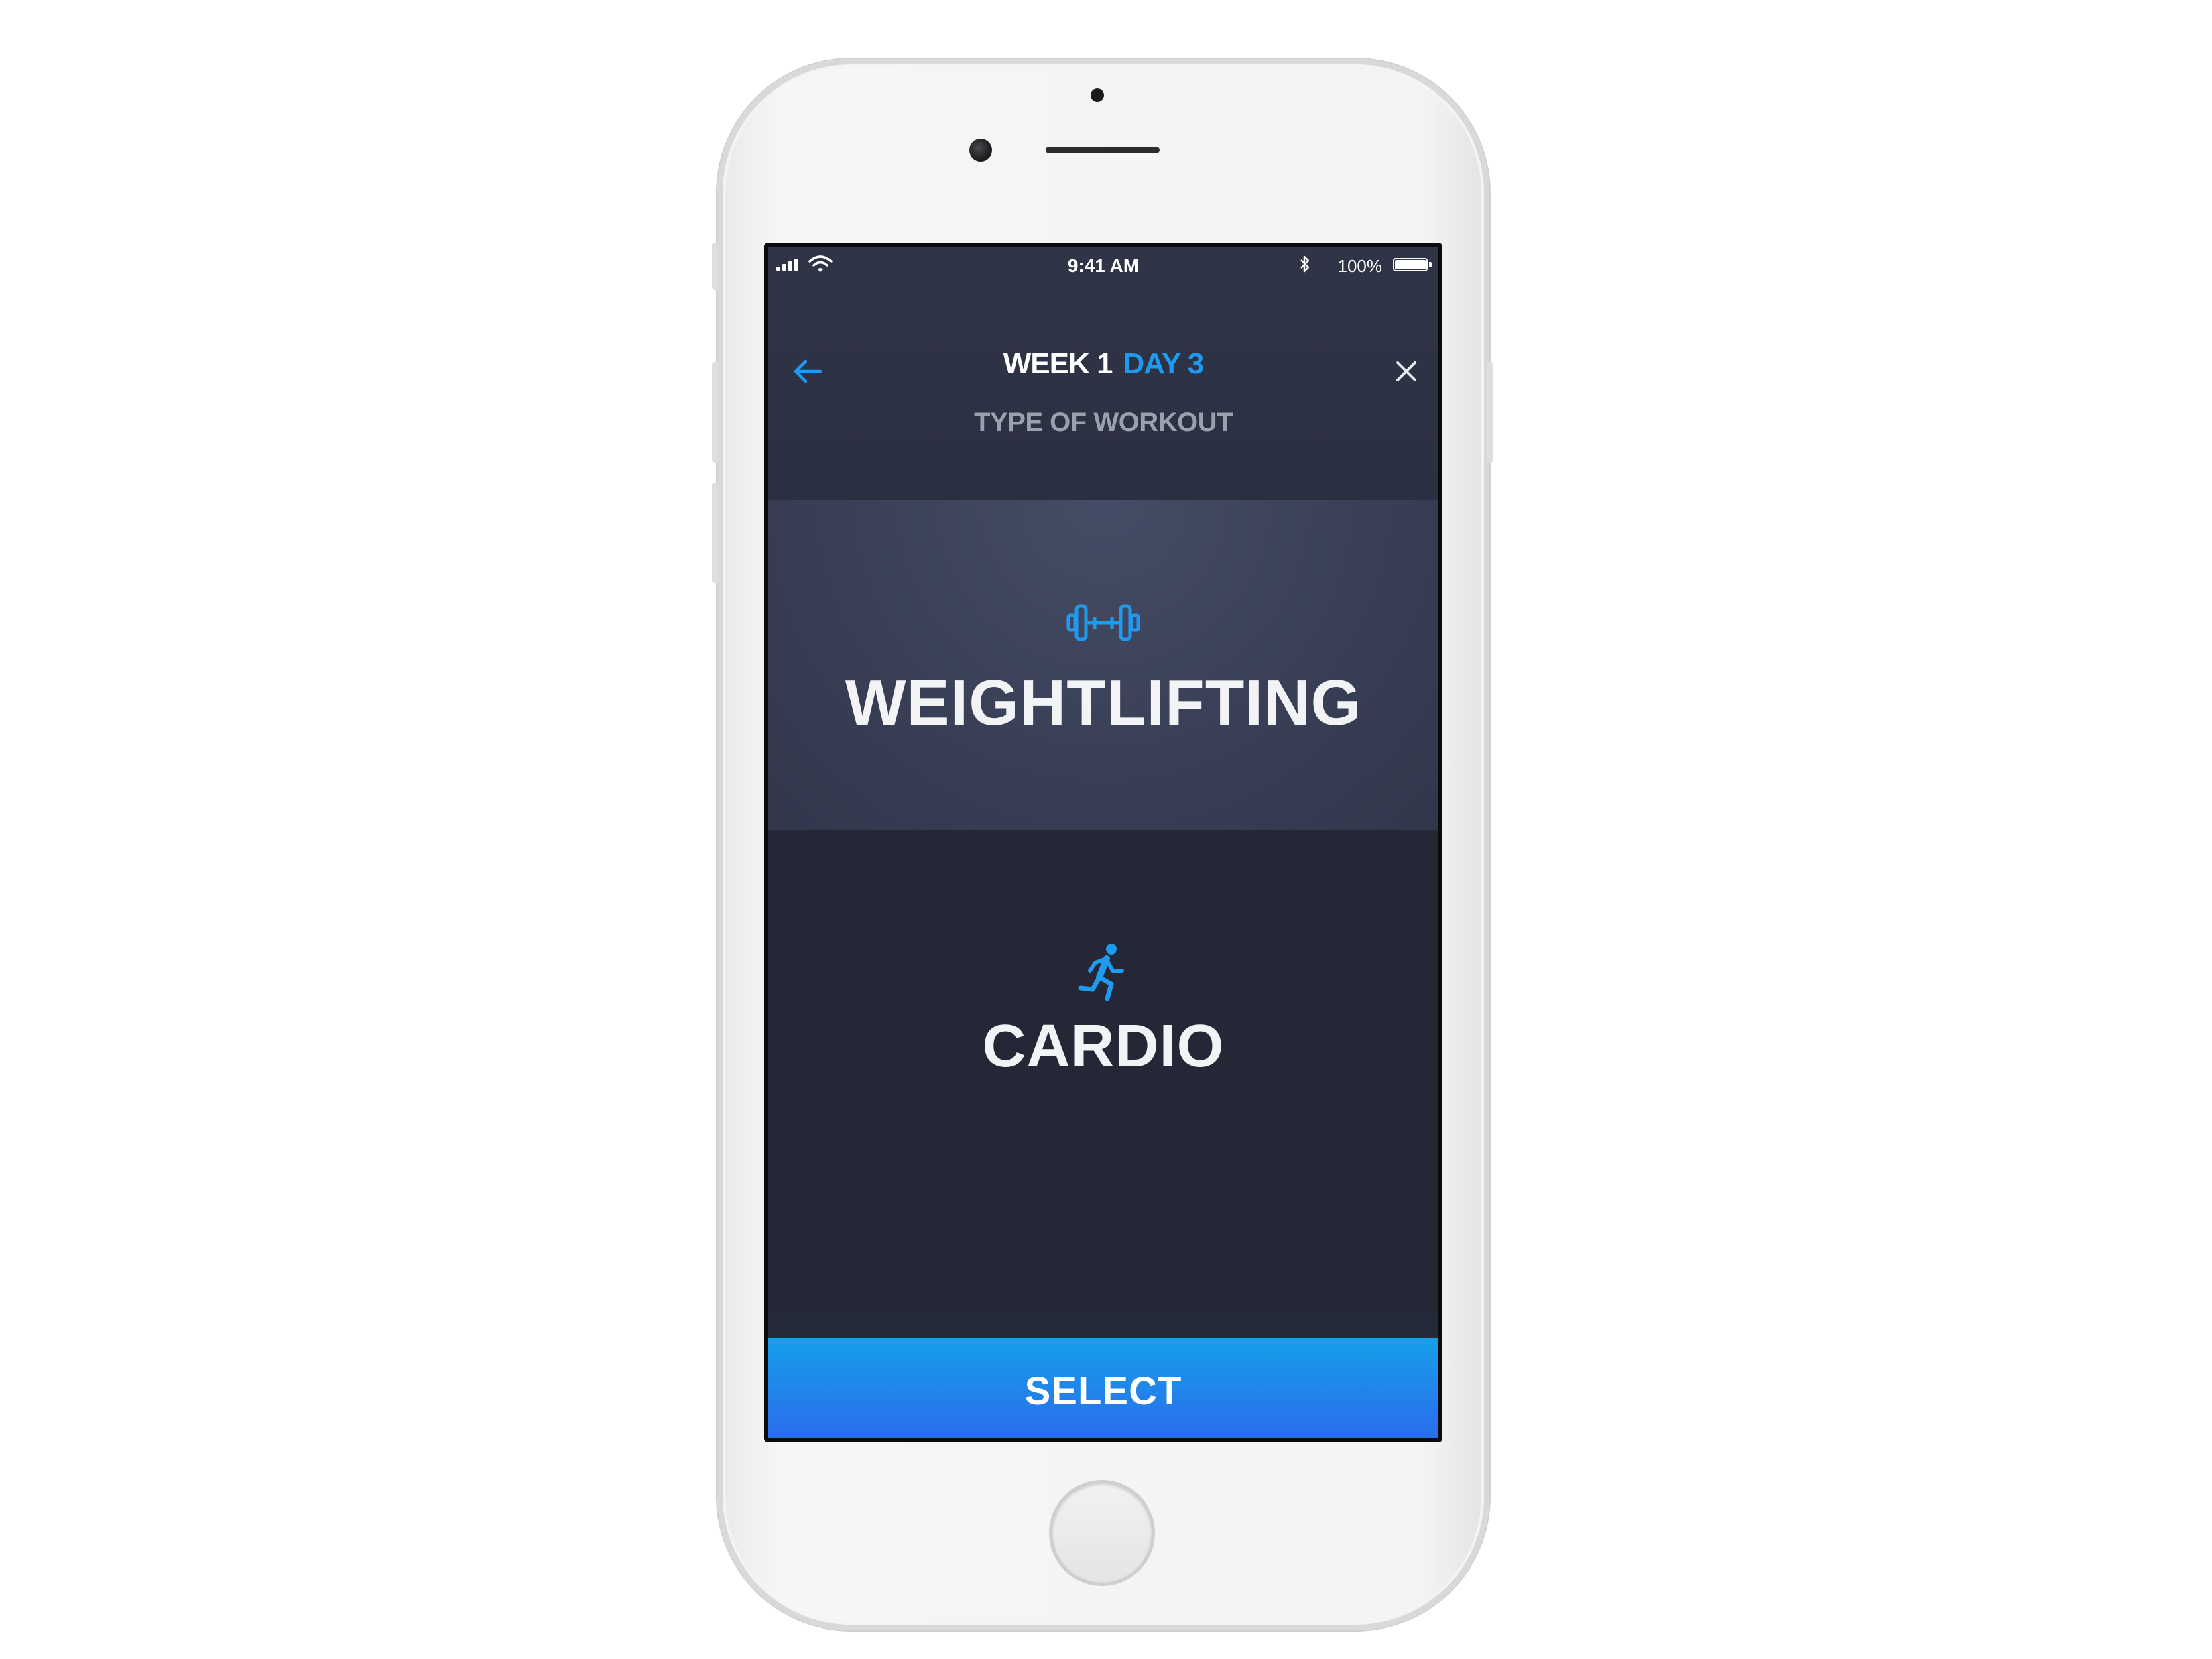 The width and height of the screenshot is (2212, 1659). I want to click on page-subtitle: TYPE OF WORKOUT, so click(1103, 422).